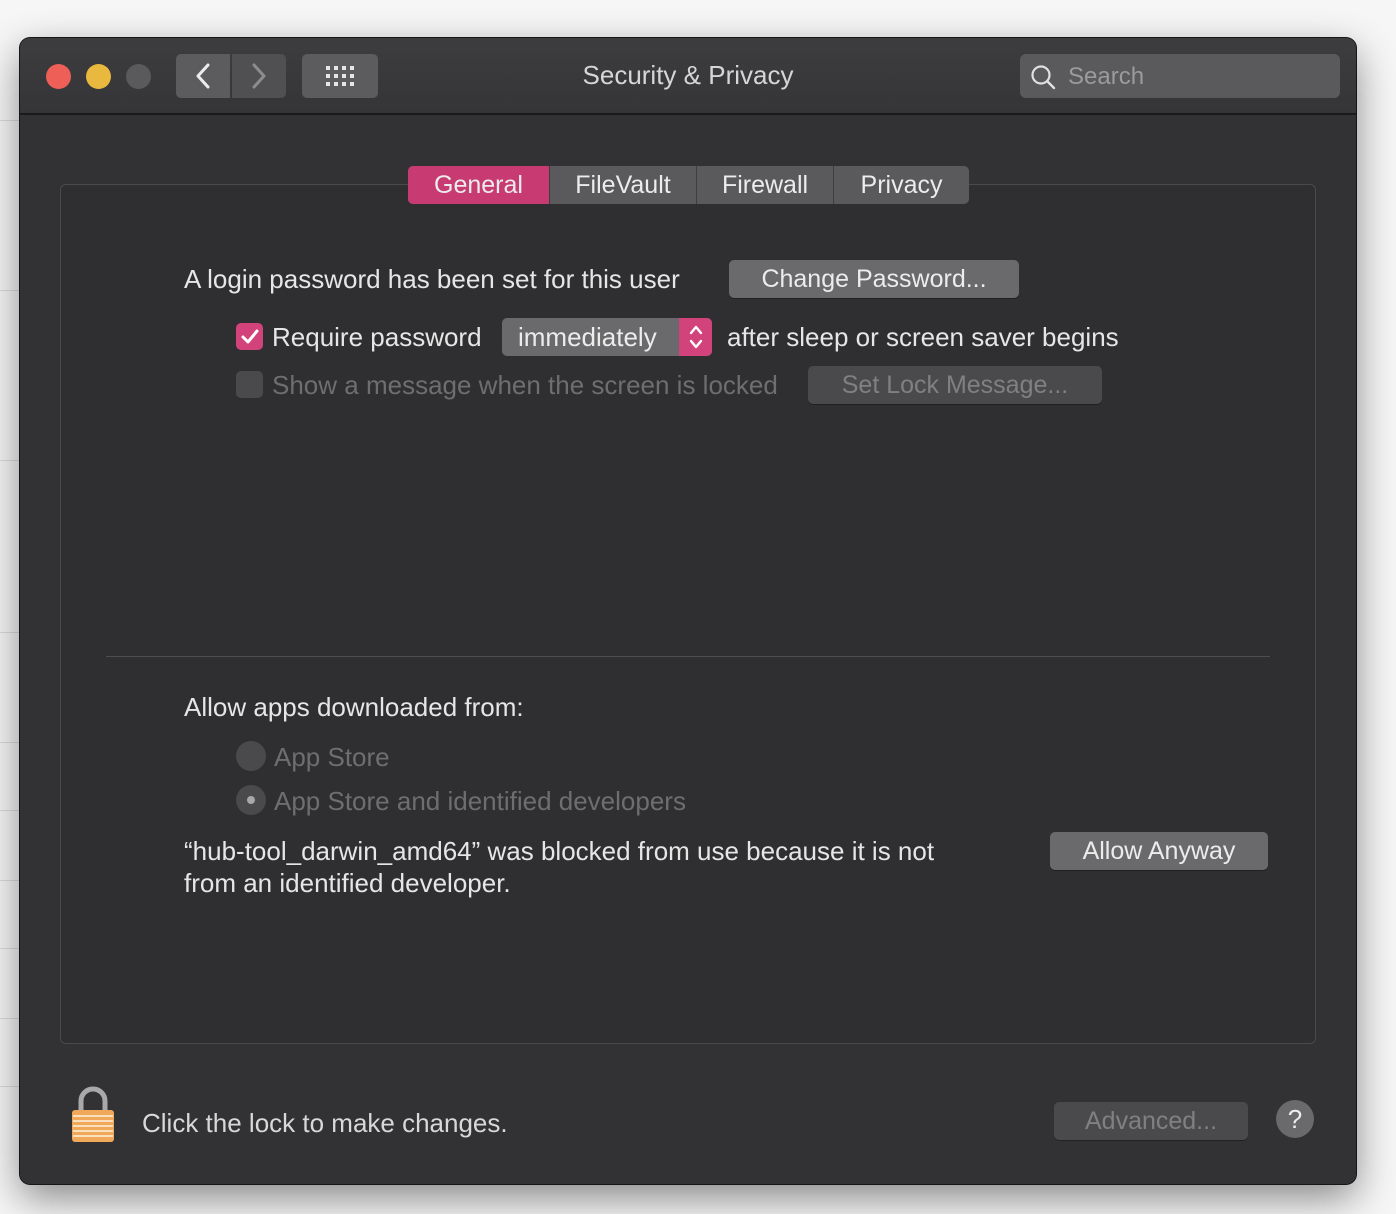 The height and width of the screenshot is (1214, 1396). I want to click on radio-app-store, so click(251, 756).